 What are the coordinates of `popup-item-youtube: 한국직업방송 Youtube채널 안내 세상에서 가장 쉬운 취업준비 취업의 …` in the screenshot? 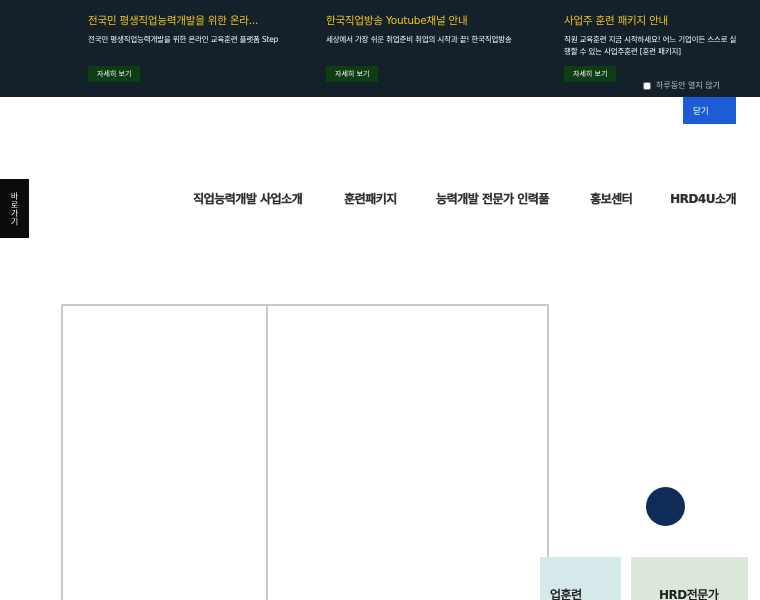 It's located at (423, 47).